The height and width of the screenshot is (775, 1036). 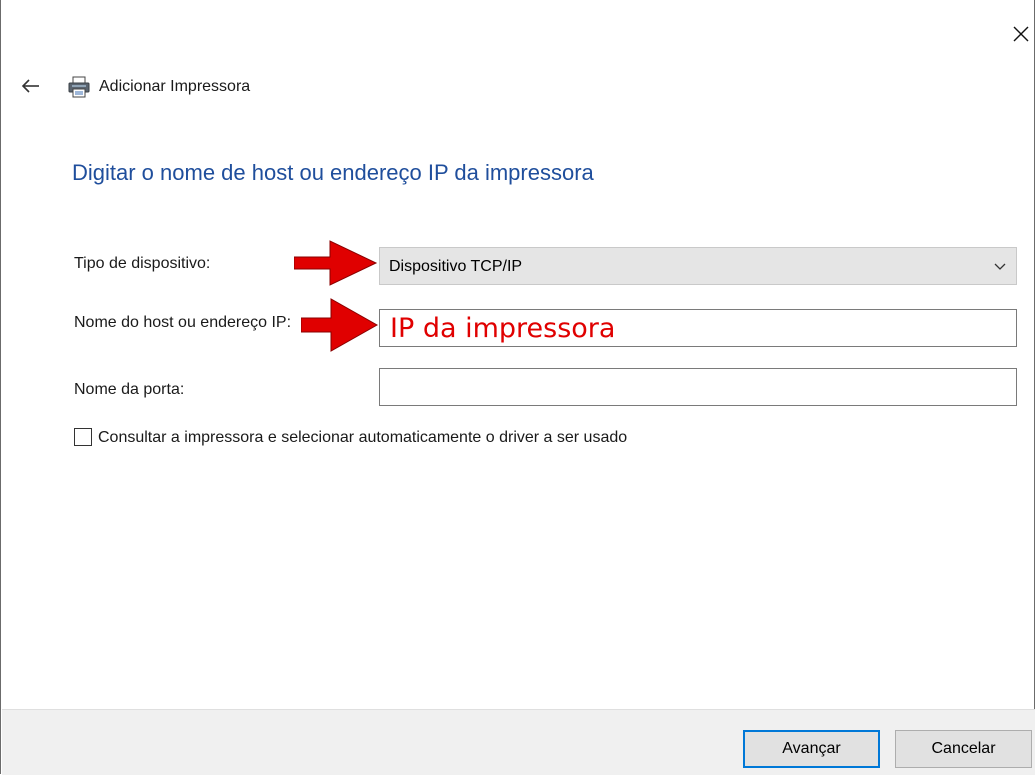 What do you see at coordinates (1000, 266) in the screenshot?
I see `chevron-down-icon` at bounding box center [1000, 266].